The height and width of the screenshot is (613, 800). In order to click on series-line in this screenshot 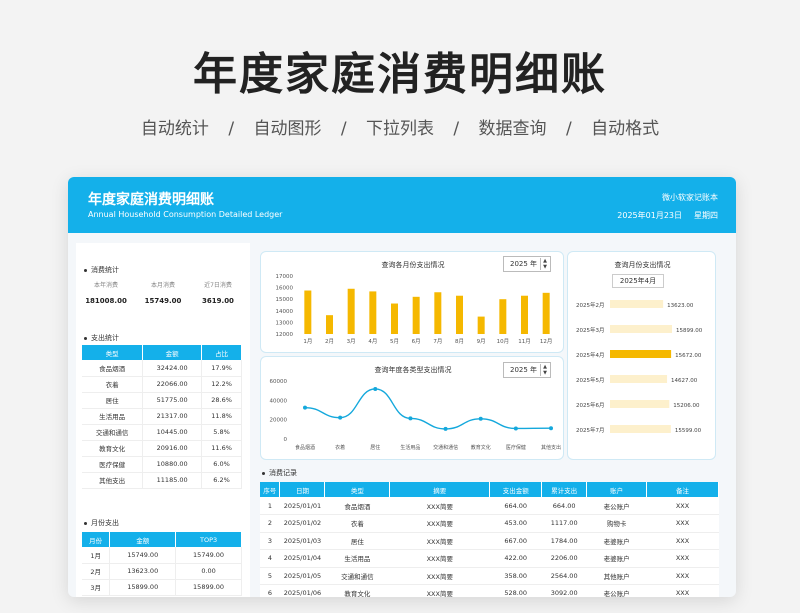, I will do `click(428, 409)`.